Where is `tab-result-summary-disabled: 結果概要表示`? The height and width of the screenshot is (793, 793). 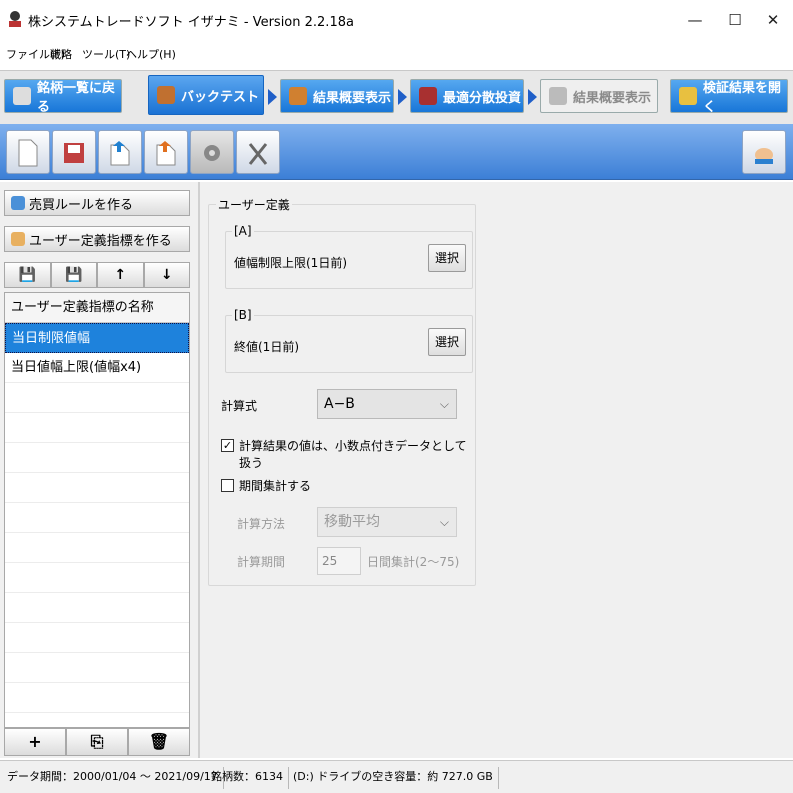 tab-result-summary-disabled: 結果概要表示 is located at coordinates (599, 96).